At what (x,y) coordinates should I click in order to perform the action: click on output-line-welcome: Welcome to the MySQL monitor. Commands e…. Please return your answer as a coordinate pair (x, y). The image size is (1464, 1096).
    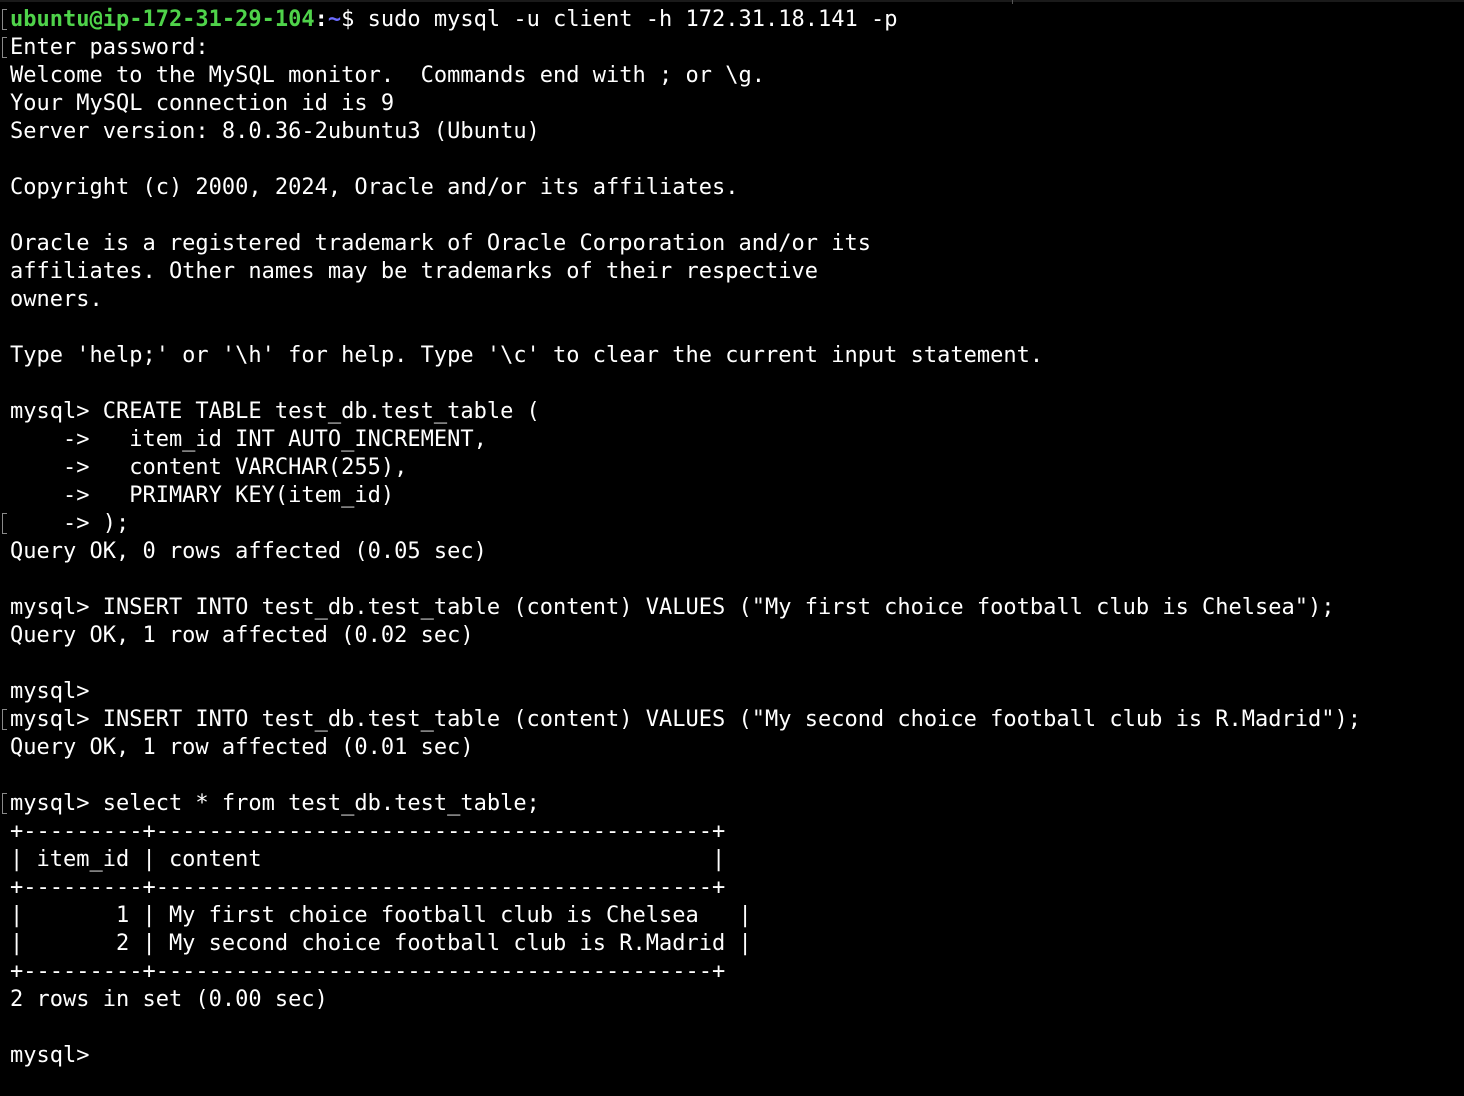
    Looking at the image, I should click on (387, 75).